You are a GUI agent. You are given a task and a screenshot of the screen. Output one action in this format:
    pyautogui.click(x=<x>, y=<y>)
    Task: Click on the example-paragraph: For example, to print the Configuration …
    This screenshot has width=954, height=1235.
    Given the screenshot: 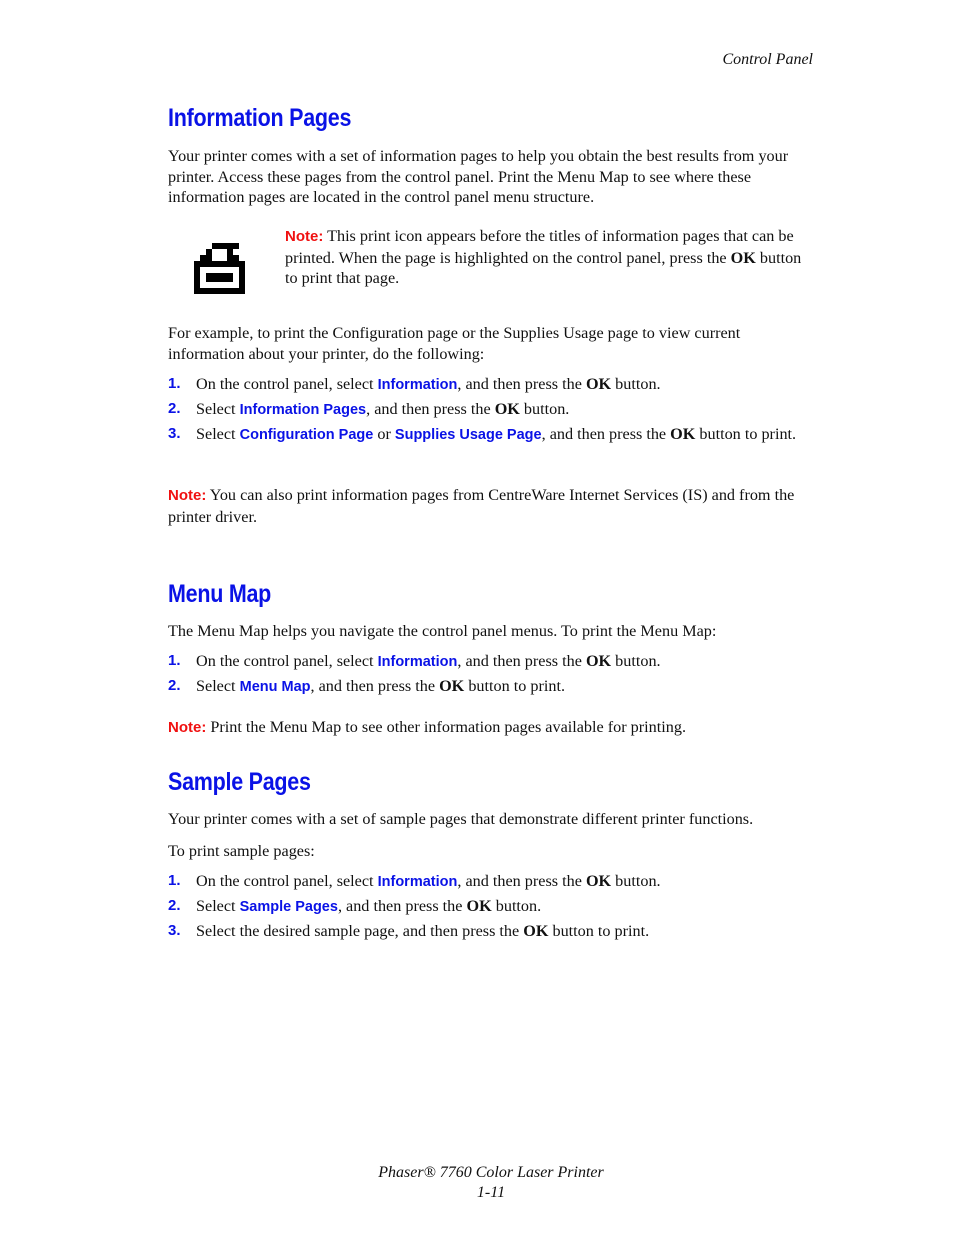 What is the action you would take?
    pyautogui.click(x=454, y=343)
    